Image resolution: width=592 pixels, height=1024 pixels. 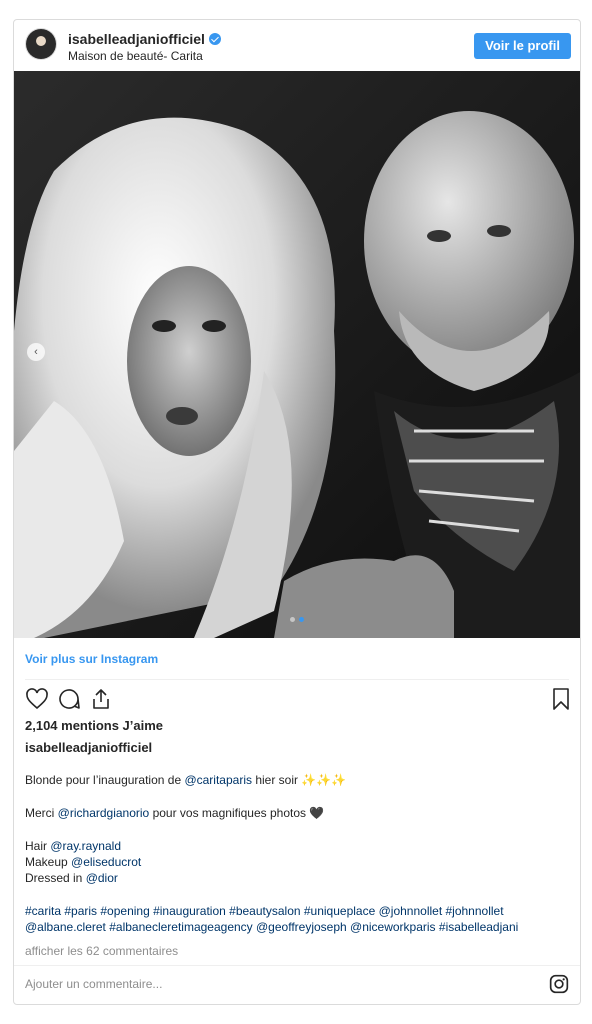 What do you see at coordinates (88, 747) in the screenshot?
I see `caption-author: isabelleadjaniofficiel` at bounding box center [88, 747].